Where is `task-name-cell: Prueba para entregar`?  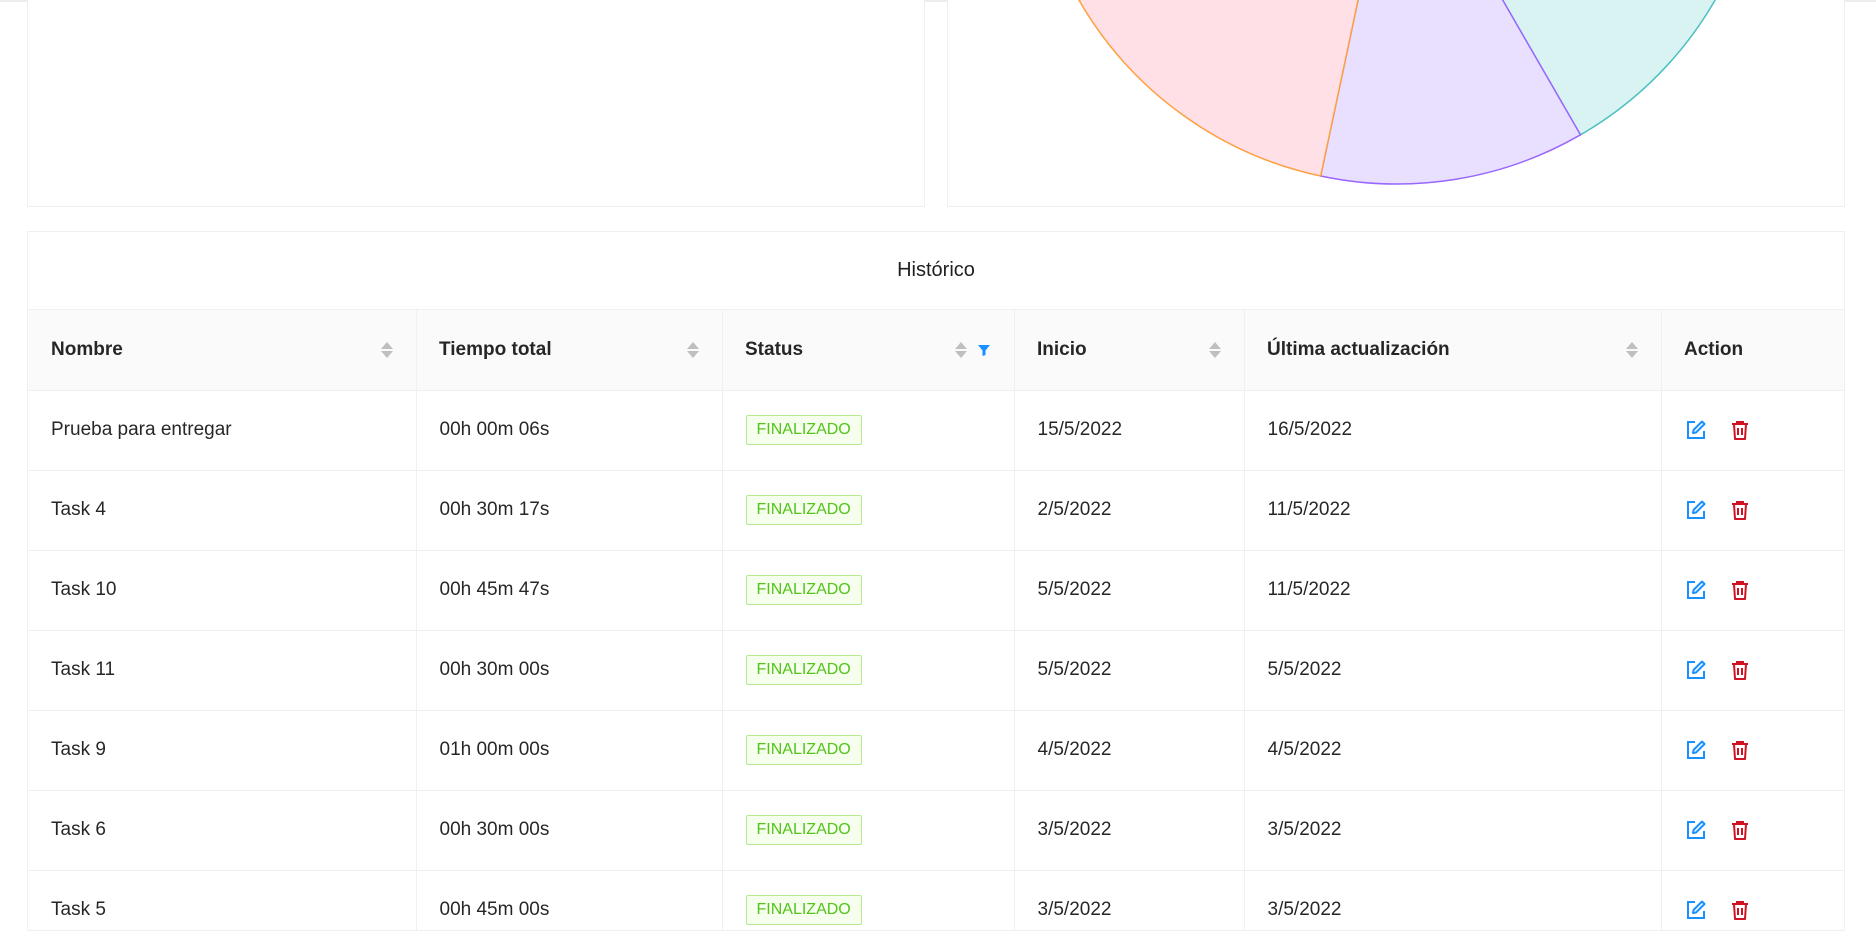
task-name-cell: Prueba para entregar is located at coordinates (222, 430).